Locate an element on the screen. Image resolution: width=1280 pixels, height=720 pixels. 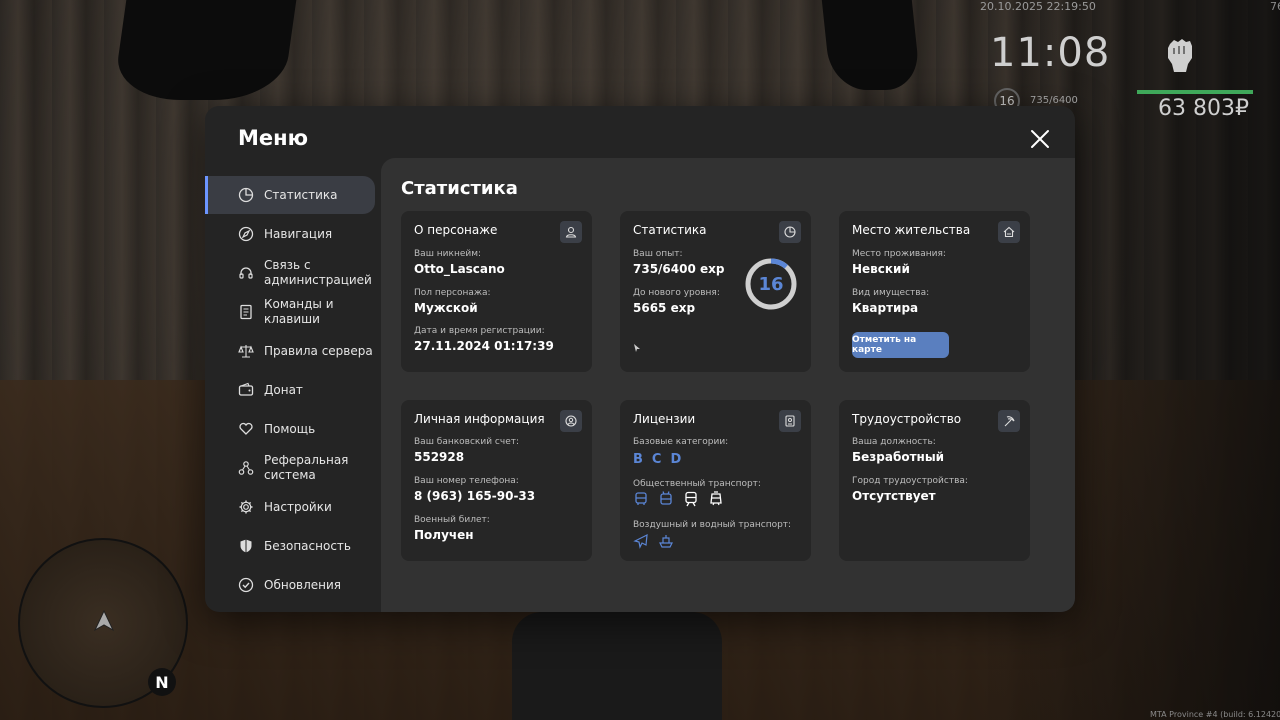
headset-icon is located at coordinates (246, 273).